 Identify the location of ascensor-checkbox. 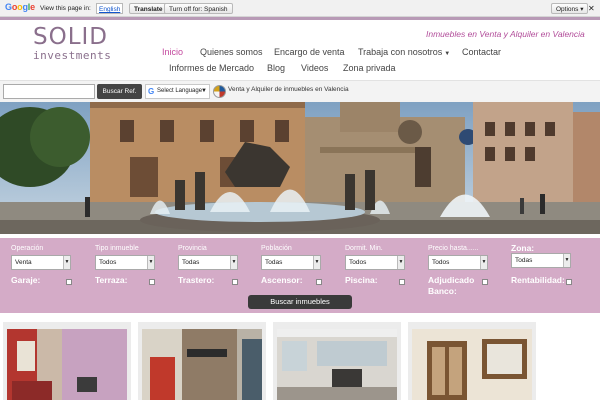
(319, 282).